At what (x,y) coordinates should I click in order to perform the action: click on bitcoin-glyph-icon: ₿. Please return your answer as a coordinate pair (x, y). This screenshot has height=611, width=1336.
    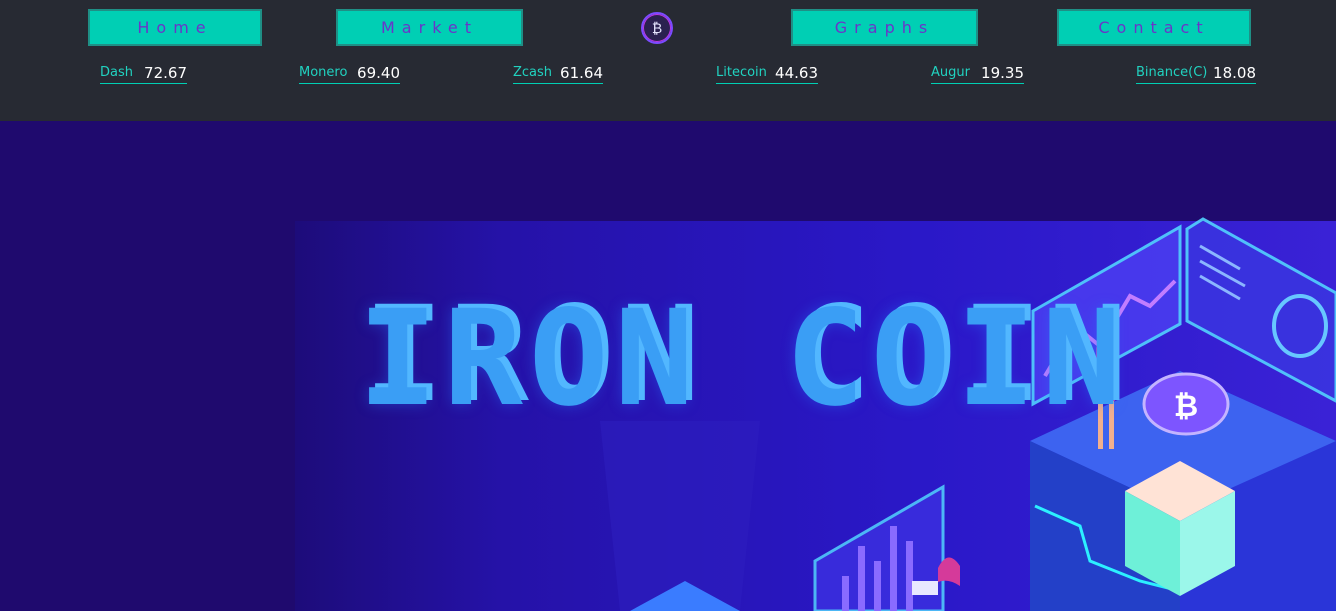
    Looking at the image, I should click on (657, 29).